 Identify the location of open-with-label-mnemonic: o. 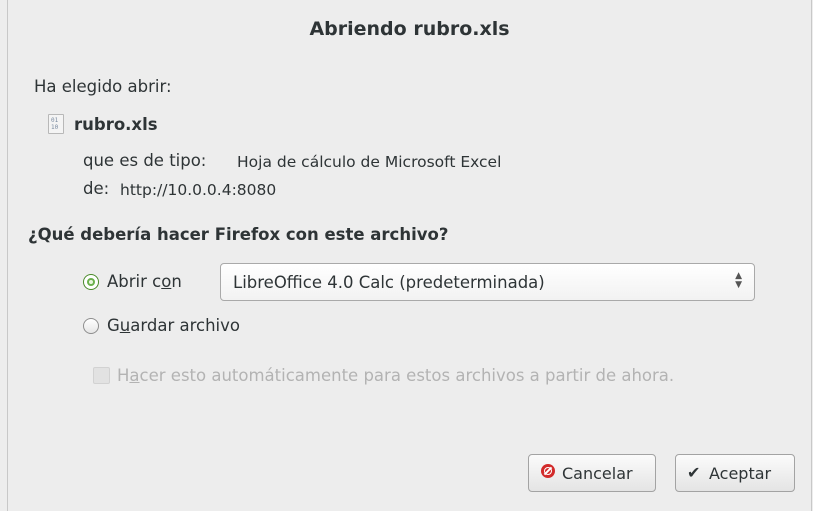
(166, 281).